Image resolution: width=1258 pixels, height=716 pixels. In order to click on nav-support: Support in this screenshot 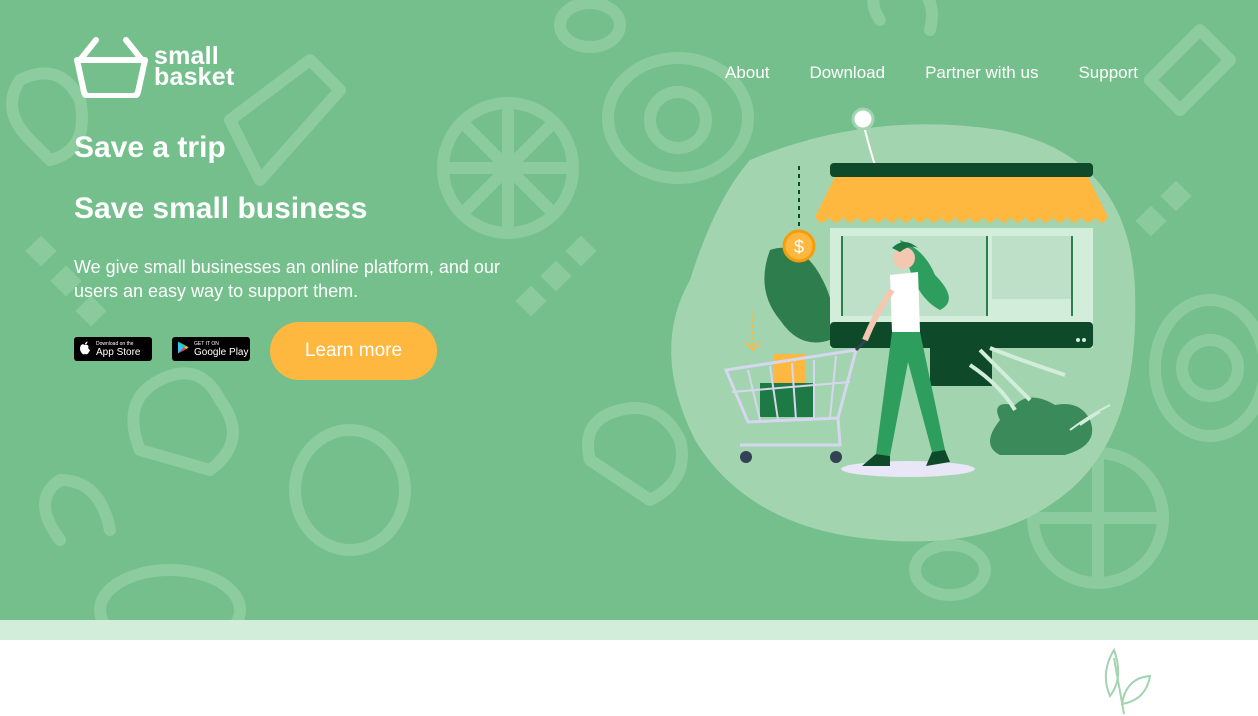, I will do `click(1108, 73)`.